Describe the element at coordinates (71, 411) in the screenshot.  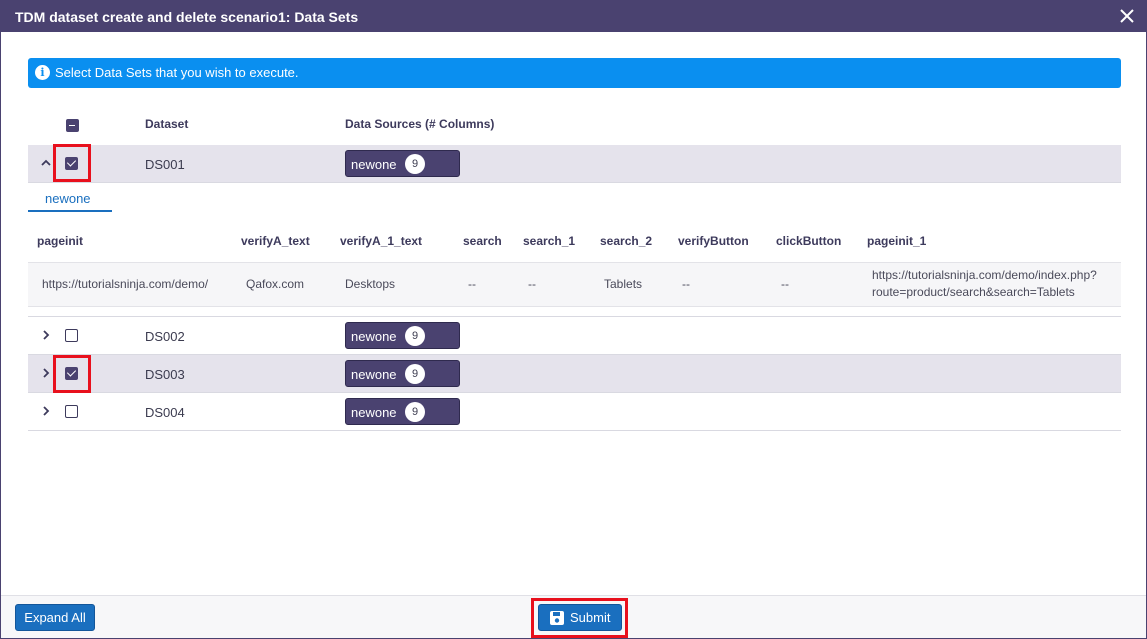
I see `dataset-checkbox-ds004` at that location.